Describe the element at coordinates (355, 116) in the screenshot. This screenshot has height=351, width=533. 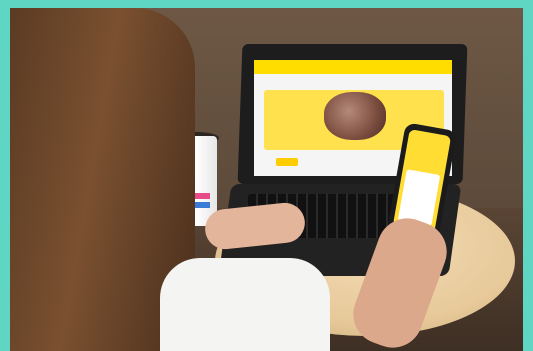
I see `food-image` at that location.